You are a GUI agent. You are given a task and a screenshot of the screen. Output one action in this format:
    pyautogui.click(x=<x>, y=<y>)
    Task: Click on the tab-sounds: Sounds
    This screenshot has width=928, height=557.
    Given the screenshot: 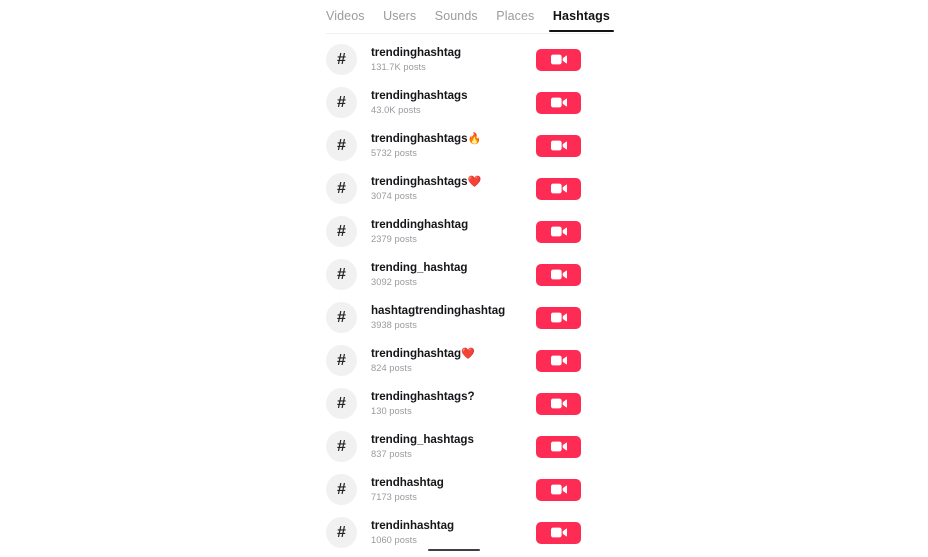 What is the action you would take?
    pyautogui.click(x=456, y=16)
    